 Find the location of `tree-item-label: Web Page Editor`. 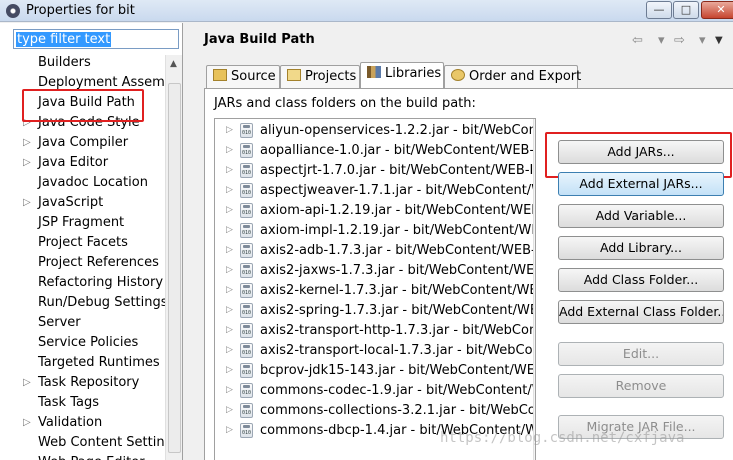

tree-item-label: Web Page Editor is located at coordinates (91, 457).